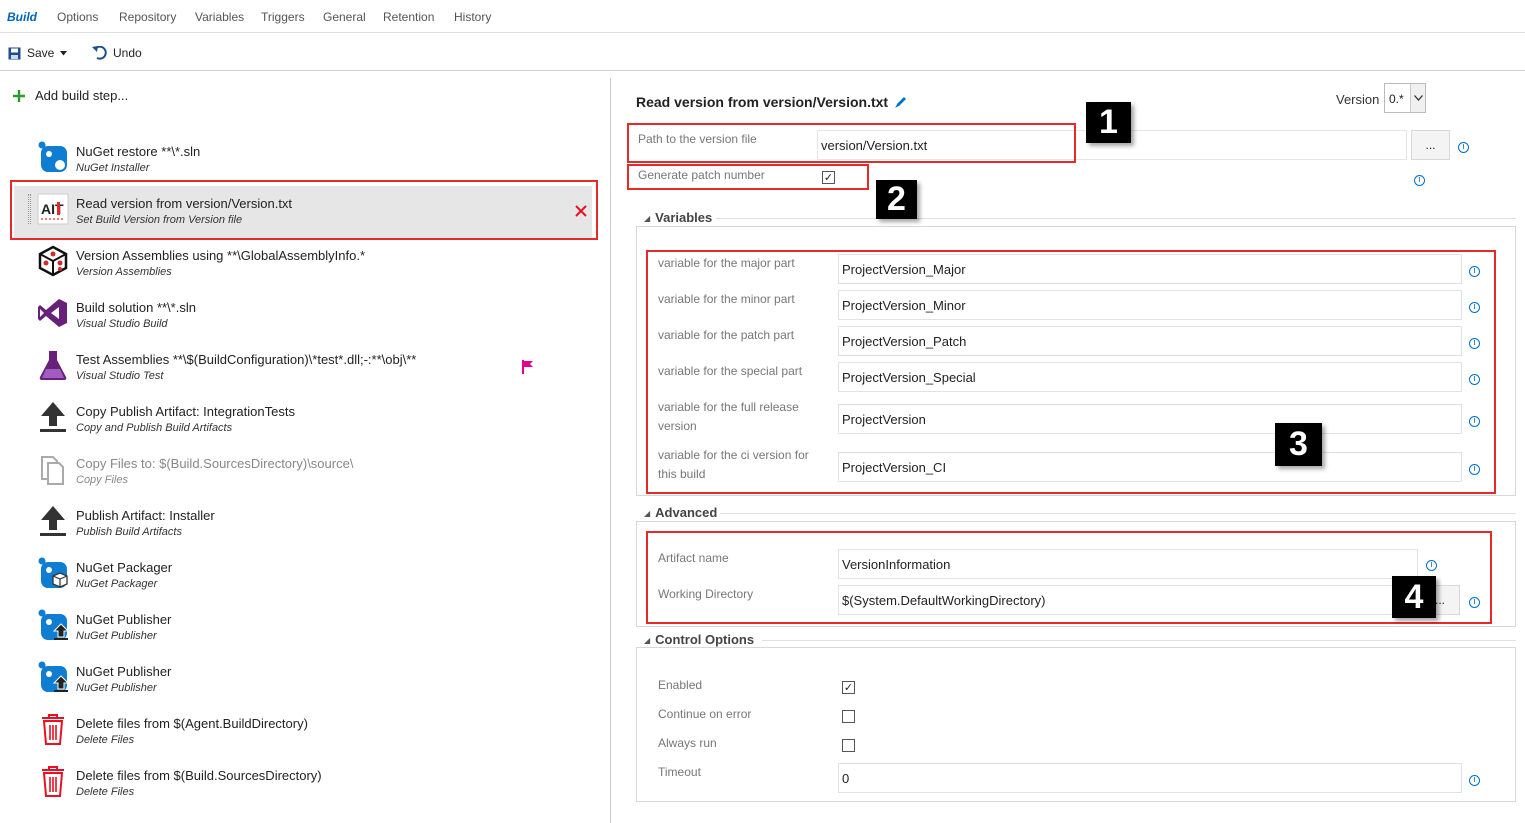  What do you see at coordinates (848, 687) in the screenshot?
I see `enabled-checkbox: ✓` at bounding box center [848, 687].